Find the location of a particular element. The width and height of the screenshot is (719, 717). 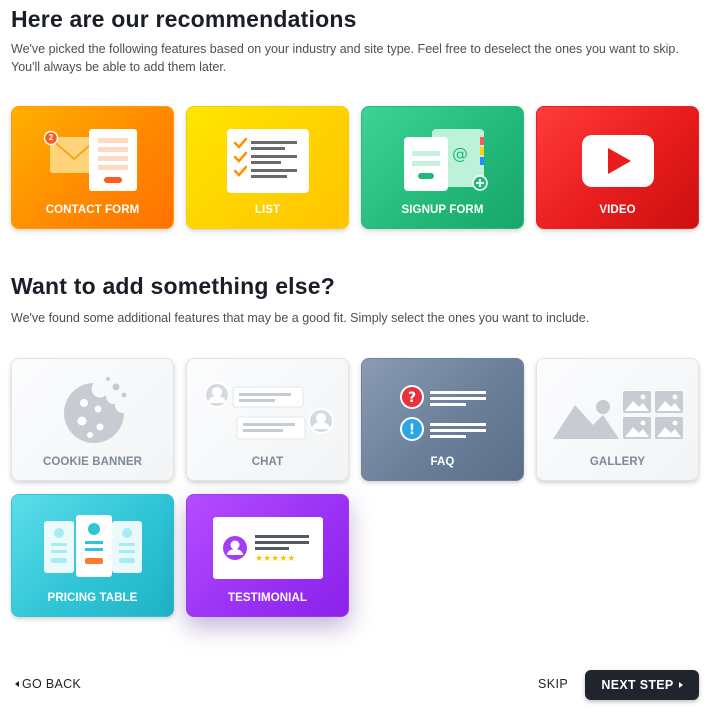

card-contact-form: 2 CONTACT FORM is located at coordinates (92, 167).